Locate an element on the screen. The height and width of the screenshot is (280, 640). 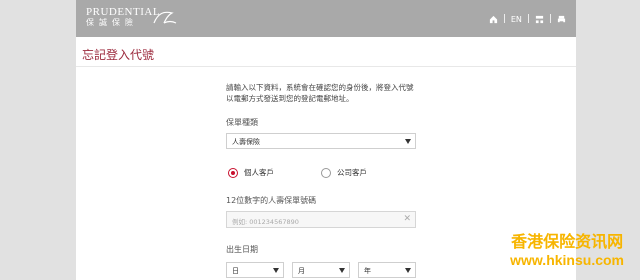
dob-day-select: 日 is located at coordinates (255, 270).